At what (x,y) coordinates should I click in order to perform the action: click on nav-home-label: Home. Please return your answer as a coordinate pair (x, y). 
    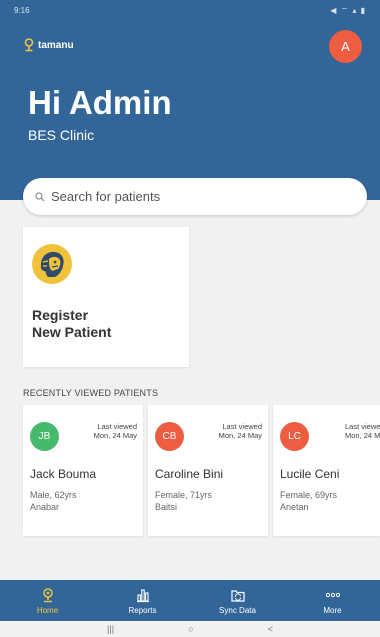
    Looking at the image, I should click on (47, 610).